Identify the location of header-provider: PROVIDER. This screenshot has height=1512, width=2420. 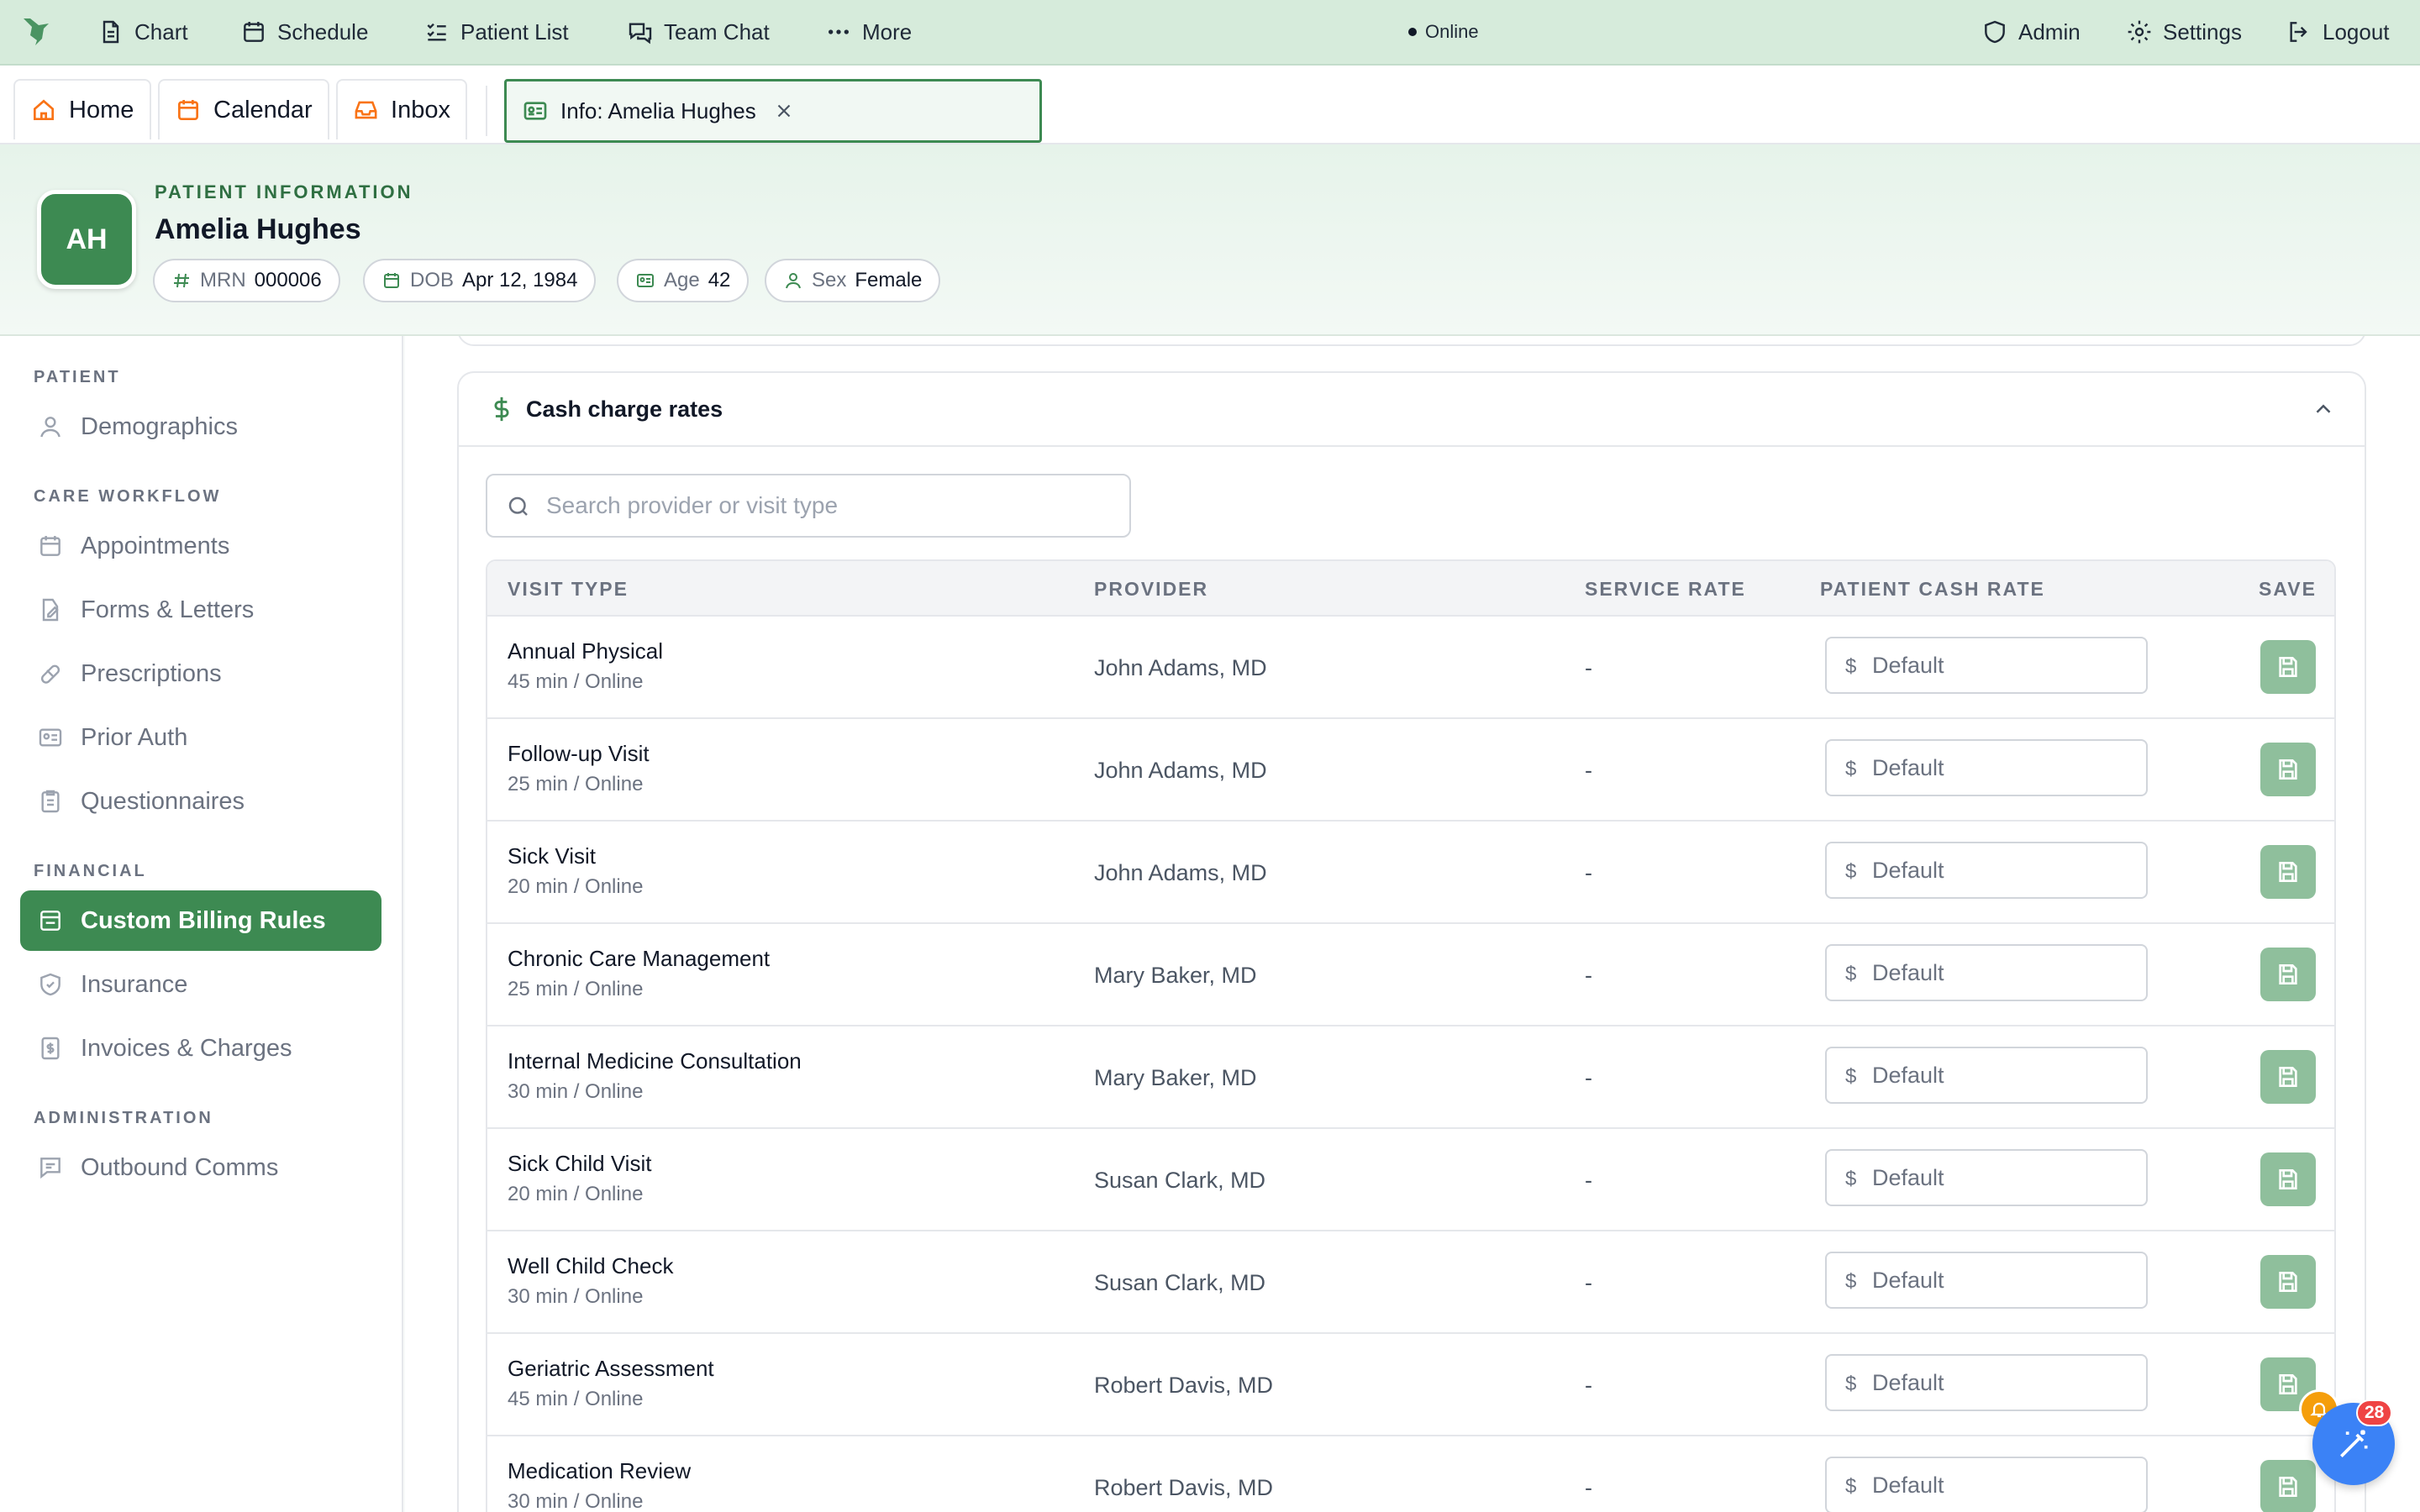
(1151, 589).